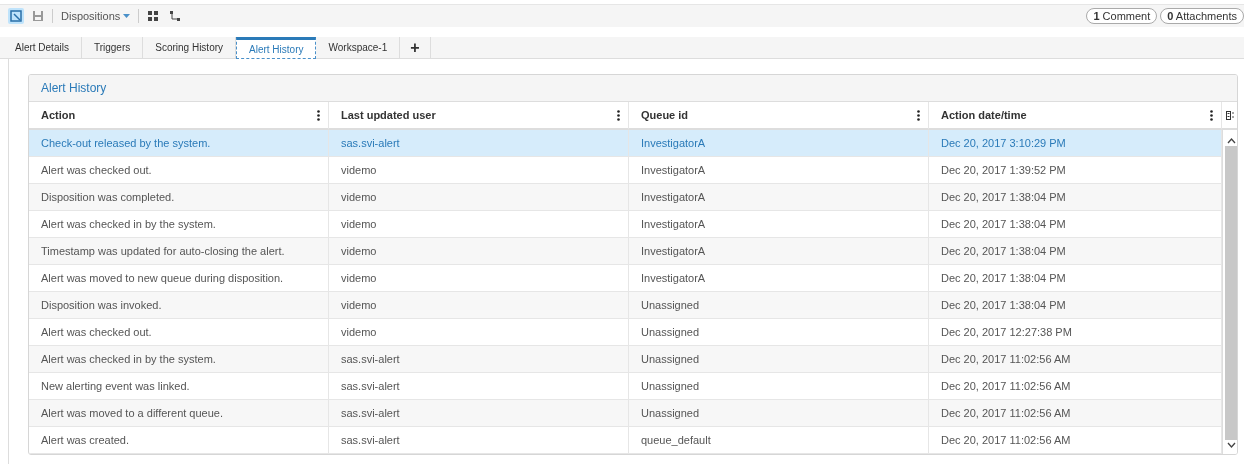 The width and height of the screenshot is (1244, 468). Describe the element at coordinates (179, 305) in the screenshot. I see `table-cell: Disposition was invoked.` at that location.